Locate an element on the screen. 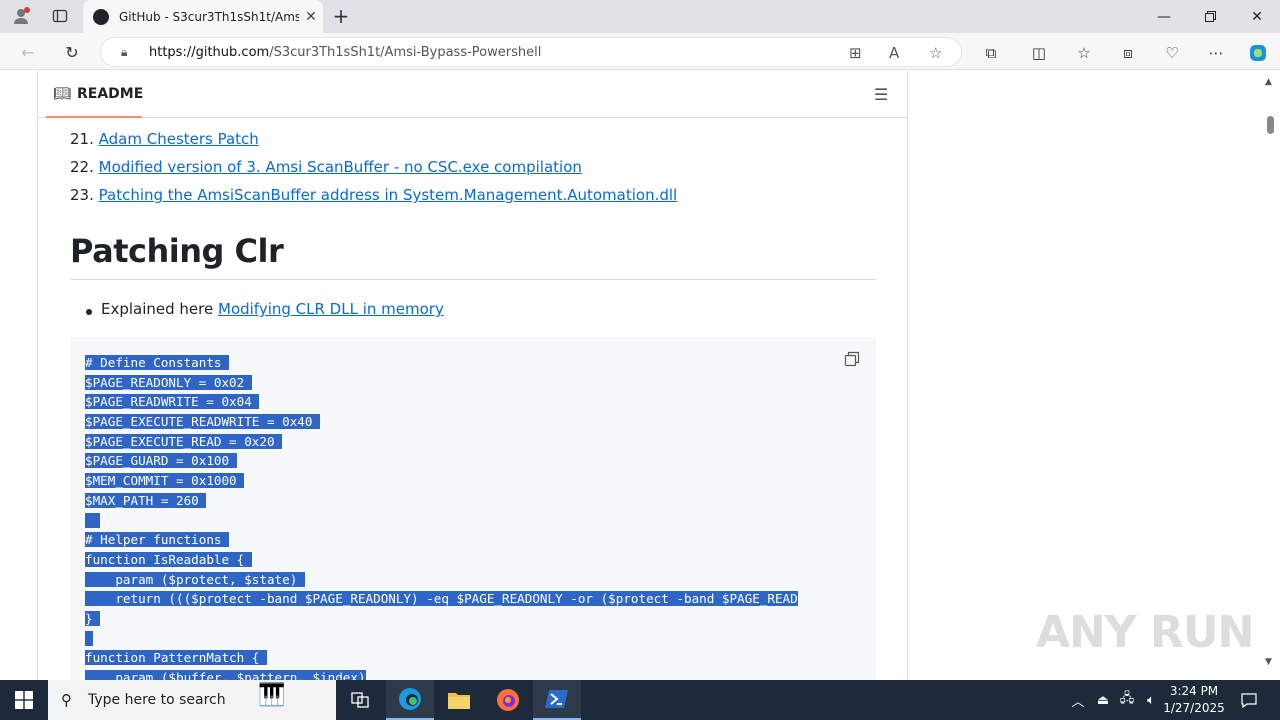  code-line-text: param ($protect, $state) is located at coordinates (195, 579).